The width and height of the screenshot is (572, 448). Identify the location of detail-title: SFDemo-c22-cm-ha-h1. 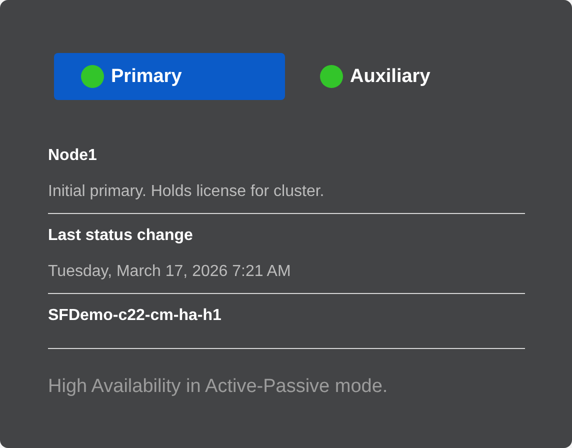
(135, 316).